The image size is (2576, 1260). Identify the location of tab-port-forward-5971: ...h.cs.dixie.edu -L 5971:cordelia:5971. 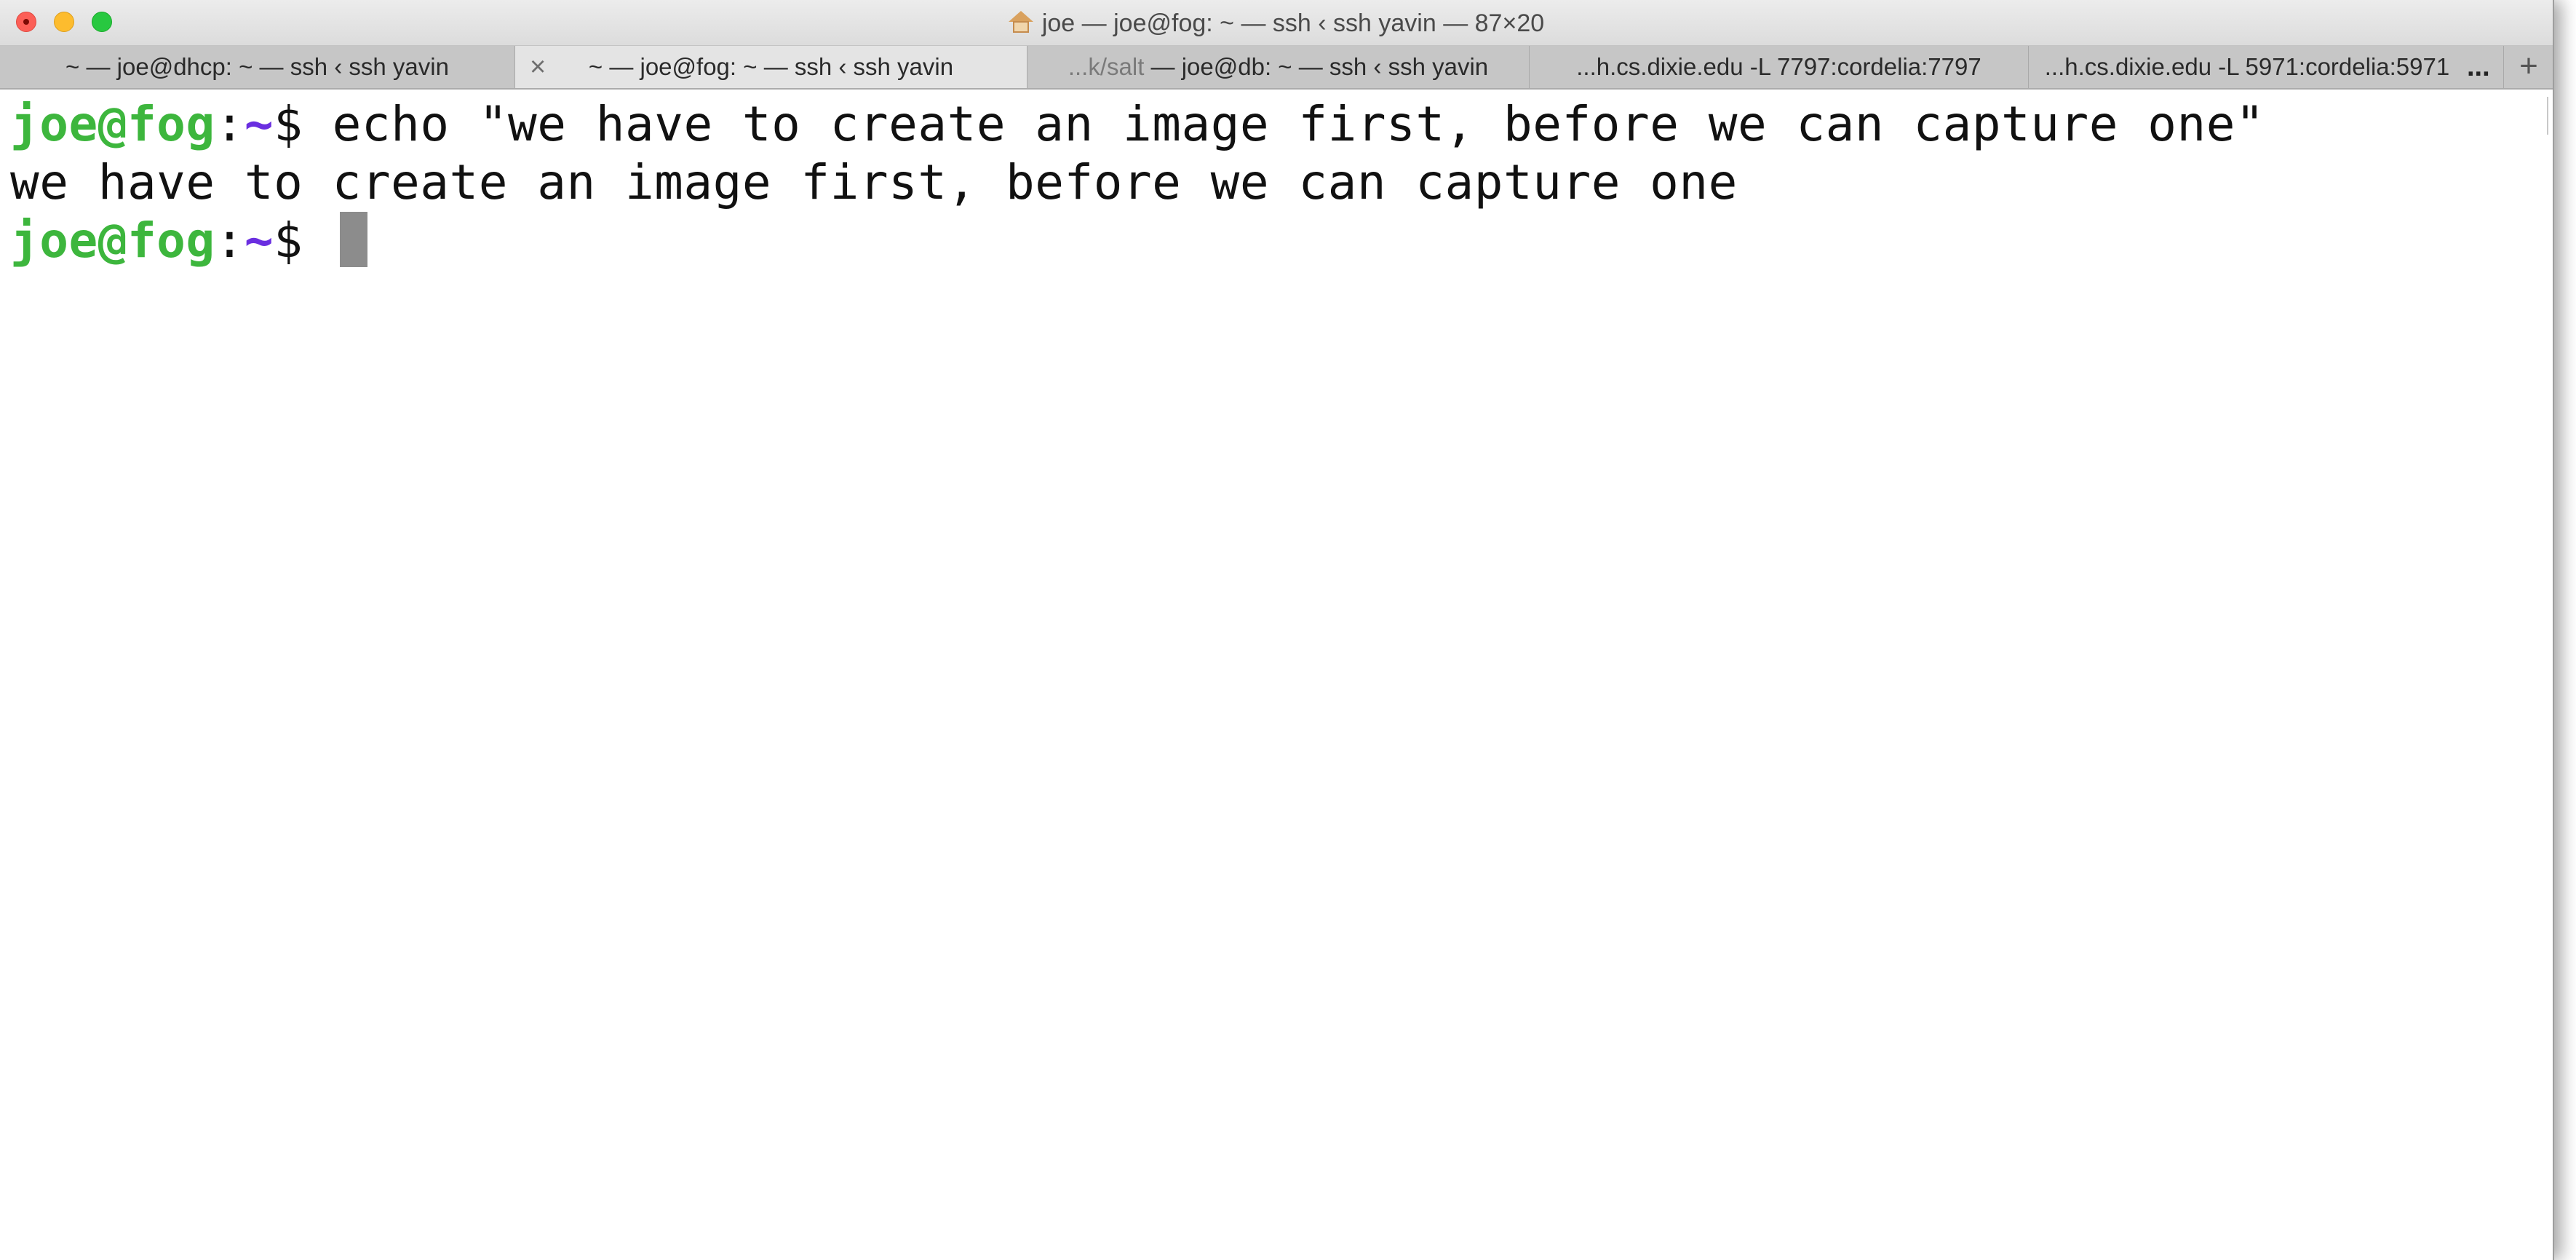
(2247, 67).